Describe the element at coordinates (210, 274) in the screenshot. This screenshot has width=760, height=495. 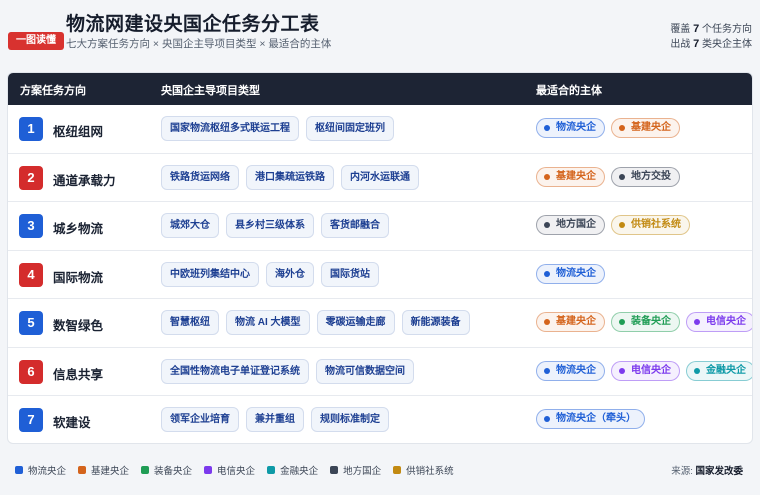
I see `project-type-tag: 中欧班列集结中心` at that location.